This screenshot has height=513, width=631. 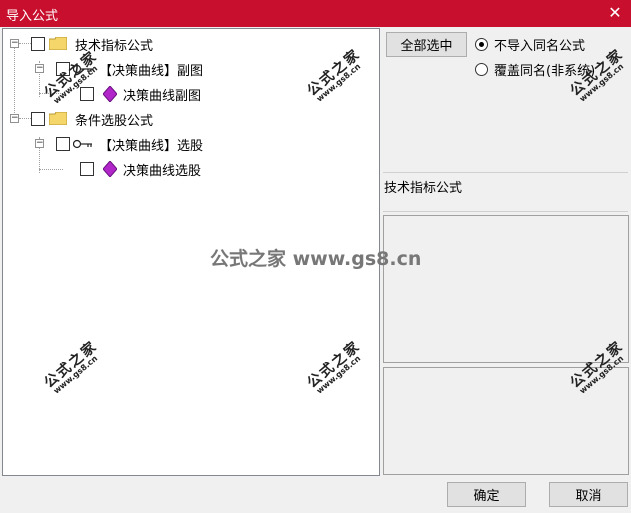 What do you see at coordinates (506, 289) in the screenshot?
I see `formula-description-box` at bounding box center [506, 289].